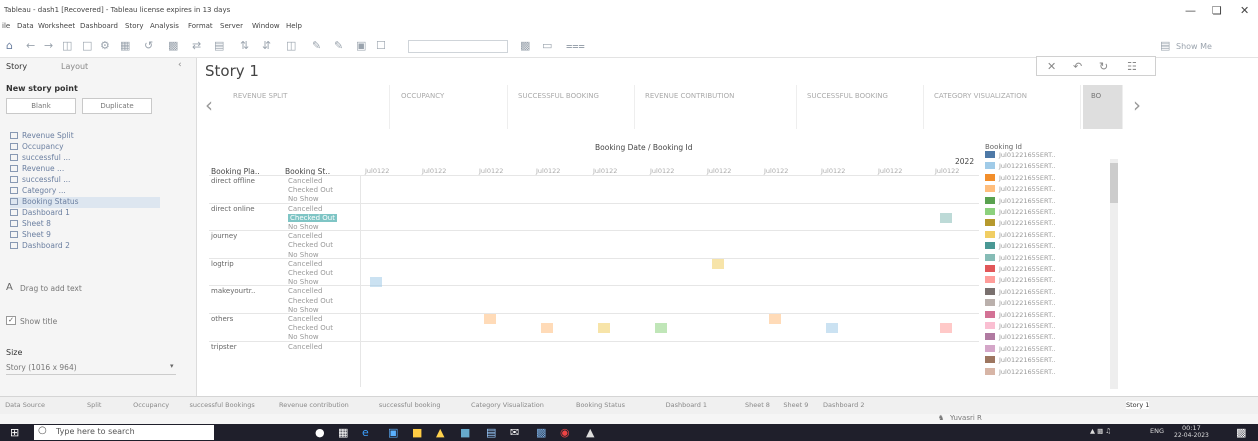 The image size is (1258, 441). Describe the element at coordinates (1137, 105) in the screenshot. I see `next-arrow-icon: ›` at that location.